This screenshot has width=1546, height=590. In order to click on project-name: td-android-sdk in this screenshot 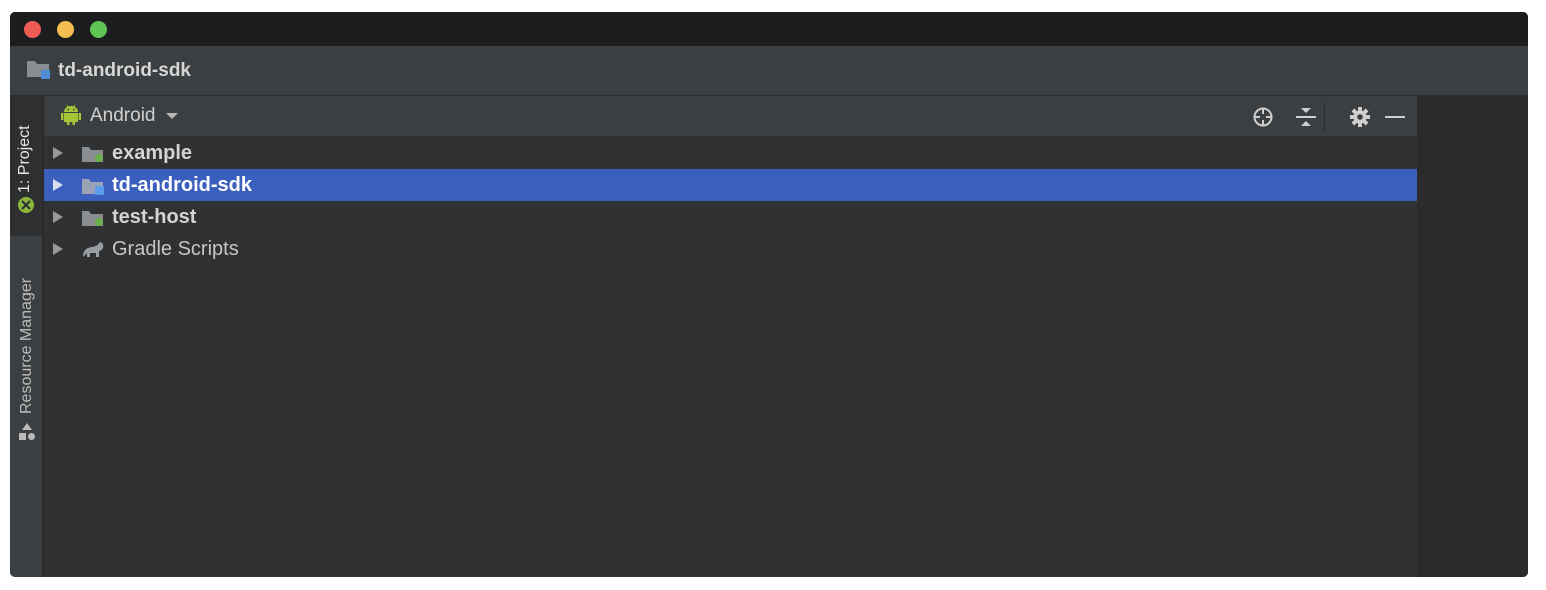, I will do `click(124, 70)`.